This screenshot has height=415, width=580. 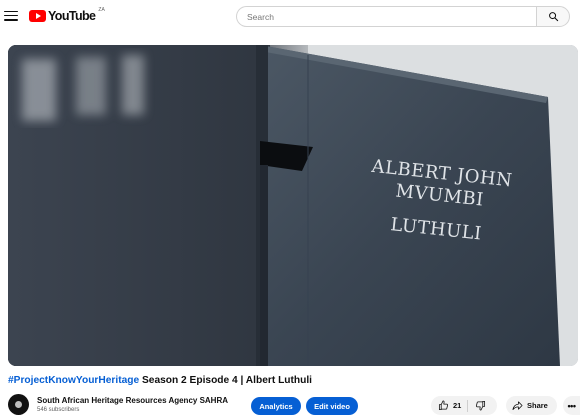 What do you see at coordinates (11, 15) in the screenshot?
I see `hamburger-menu-icon` at bounding box center [11, 15].